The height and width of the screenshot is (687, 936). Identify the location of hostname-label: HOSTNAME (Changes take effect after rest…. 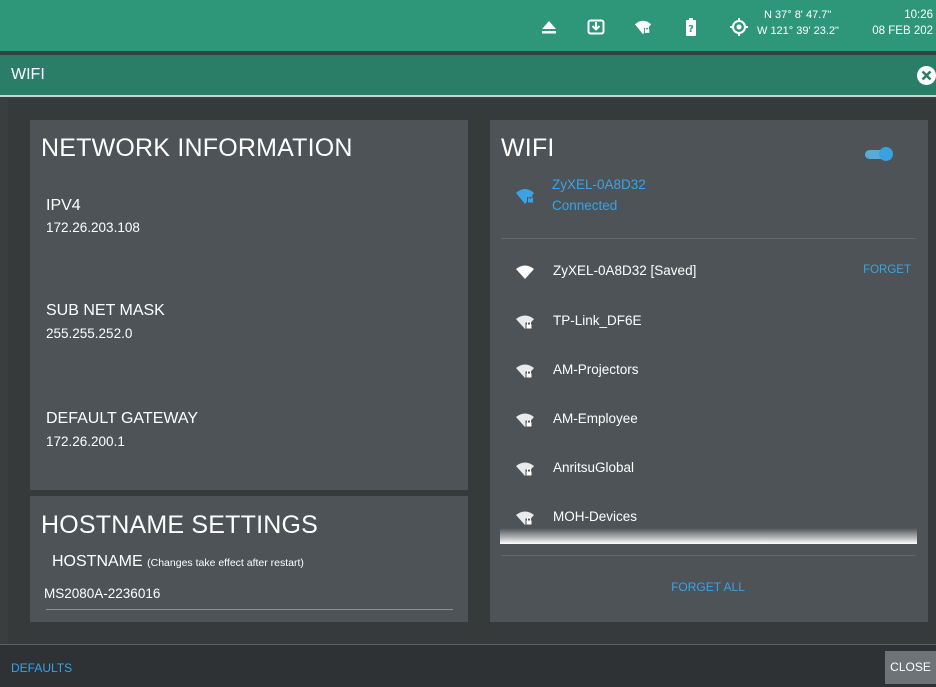
(178, 562).